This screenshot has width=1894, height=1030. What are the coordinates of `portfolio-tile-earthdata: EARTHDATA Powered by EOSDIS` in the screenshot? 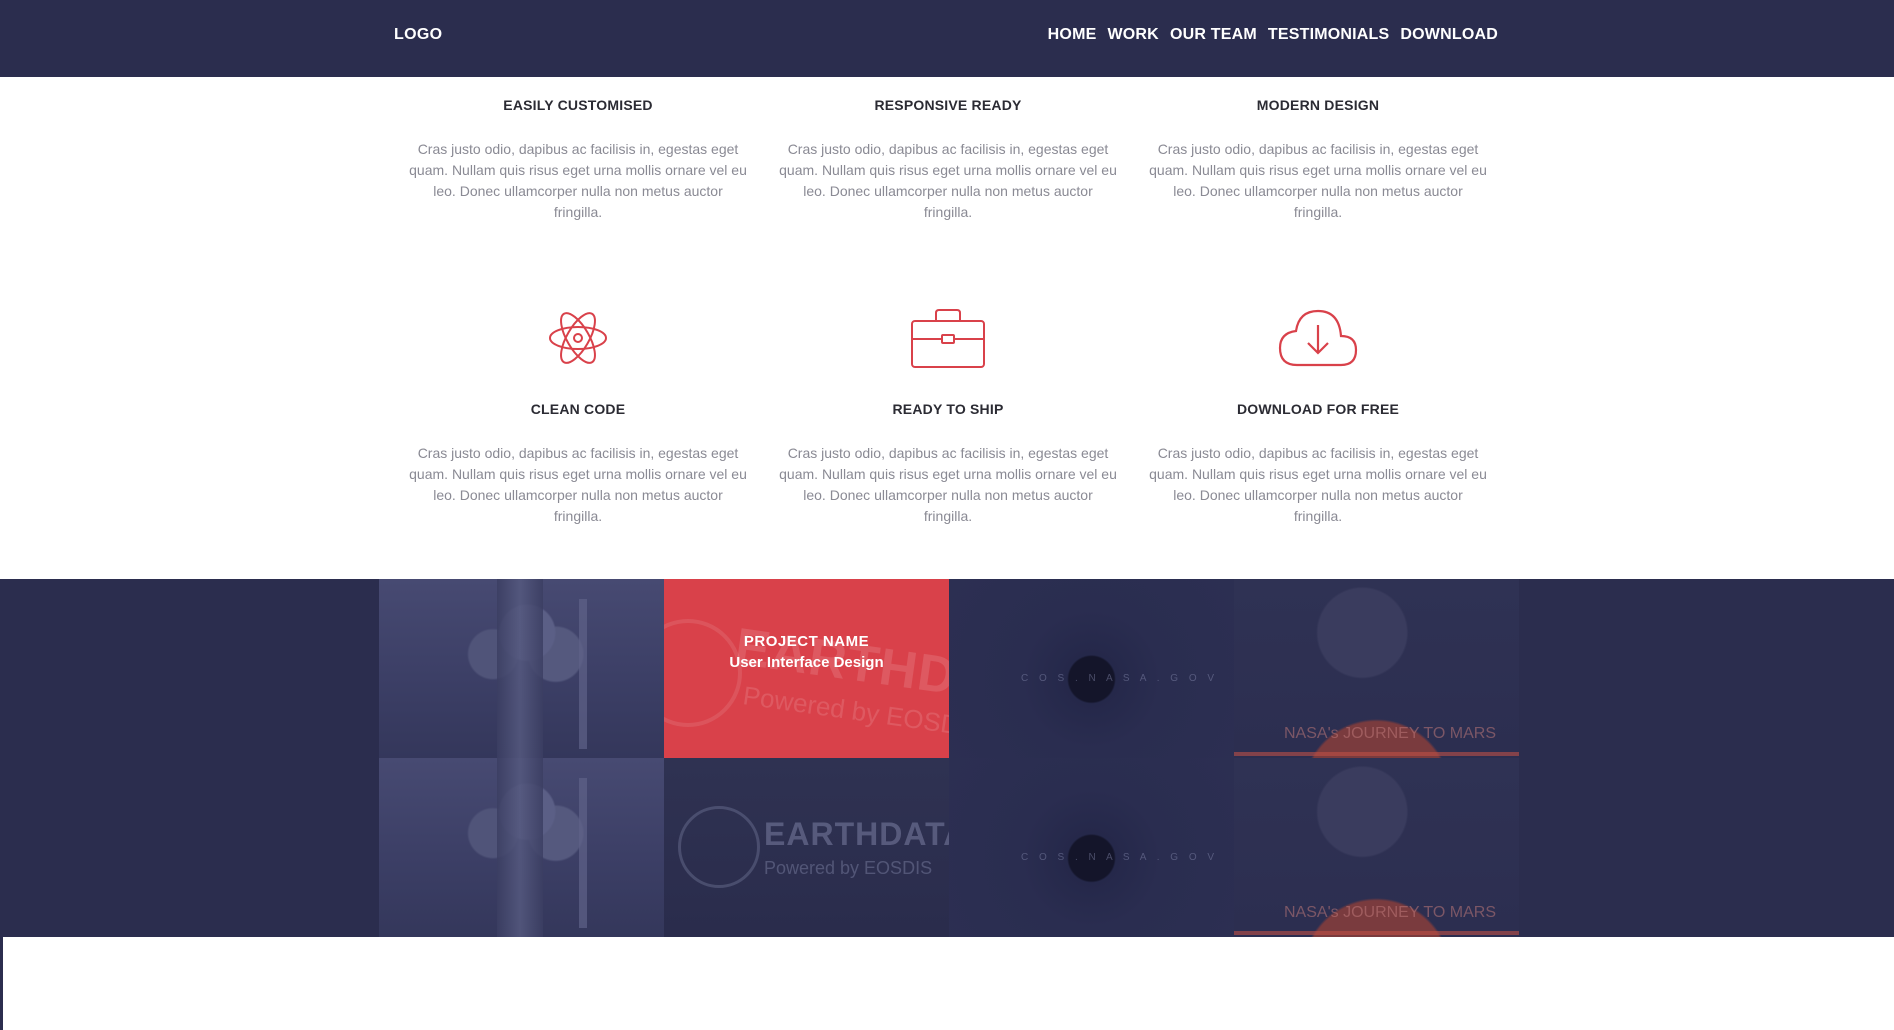 It's located at (806, 847).